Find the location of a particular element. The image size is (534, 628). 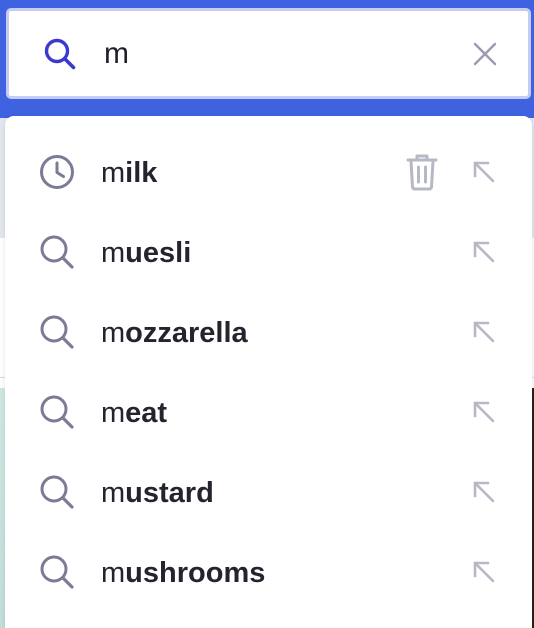

suggestion-completion-text: eat is located at coordinates (146, 413).